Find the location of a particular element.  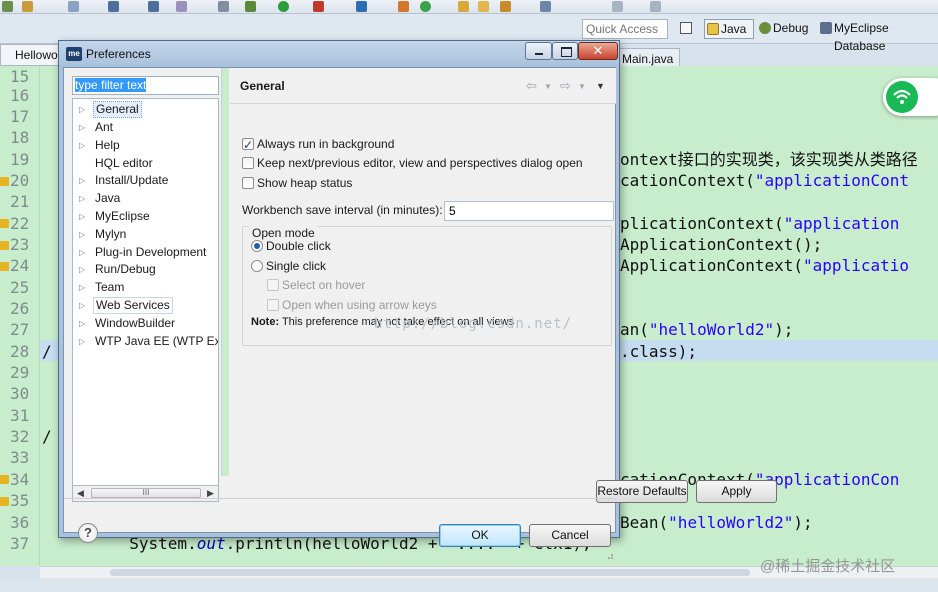

code-line: ApplicationContext("applicatio is located at coordinates (764, 265).